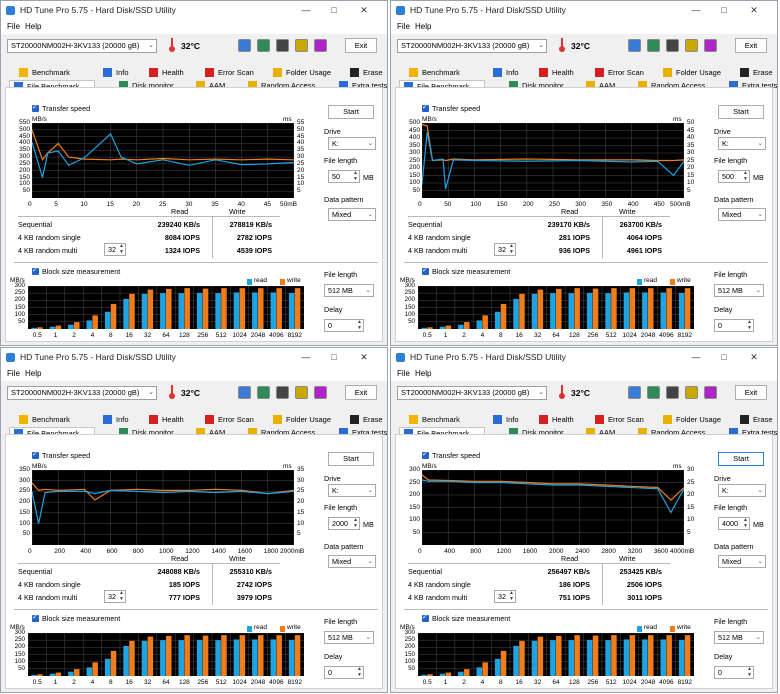  What do you see at coordinates (258, 682) in the screenshot?
I see `bs-x-tick-label: 2048` at bounding box center [258, 682].